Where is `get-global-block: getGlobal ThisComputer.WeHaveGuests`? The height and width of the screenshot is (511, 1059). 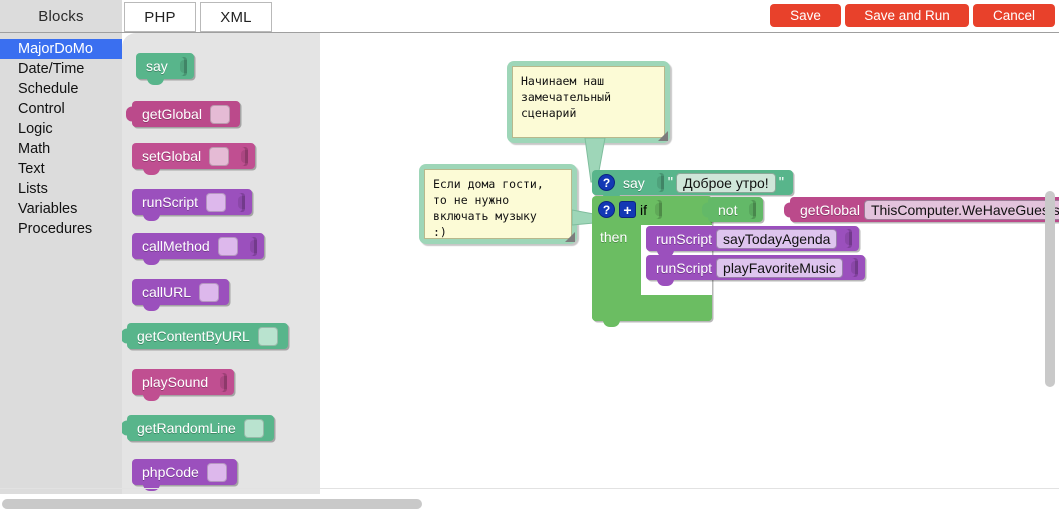 get-global-block: getGlobal ThisComputer.WeHaveGuests is located at coordinates (924, 209).